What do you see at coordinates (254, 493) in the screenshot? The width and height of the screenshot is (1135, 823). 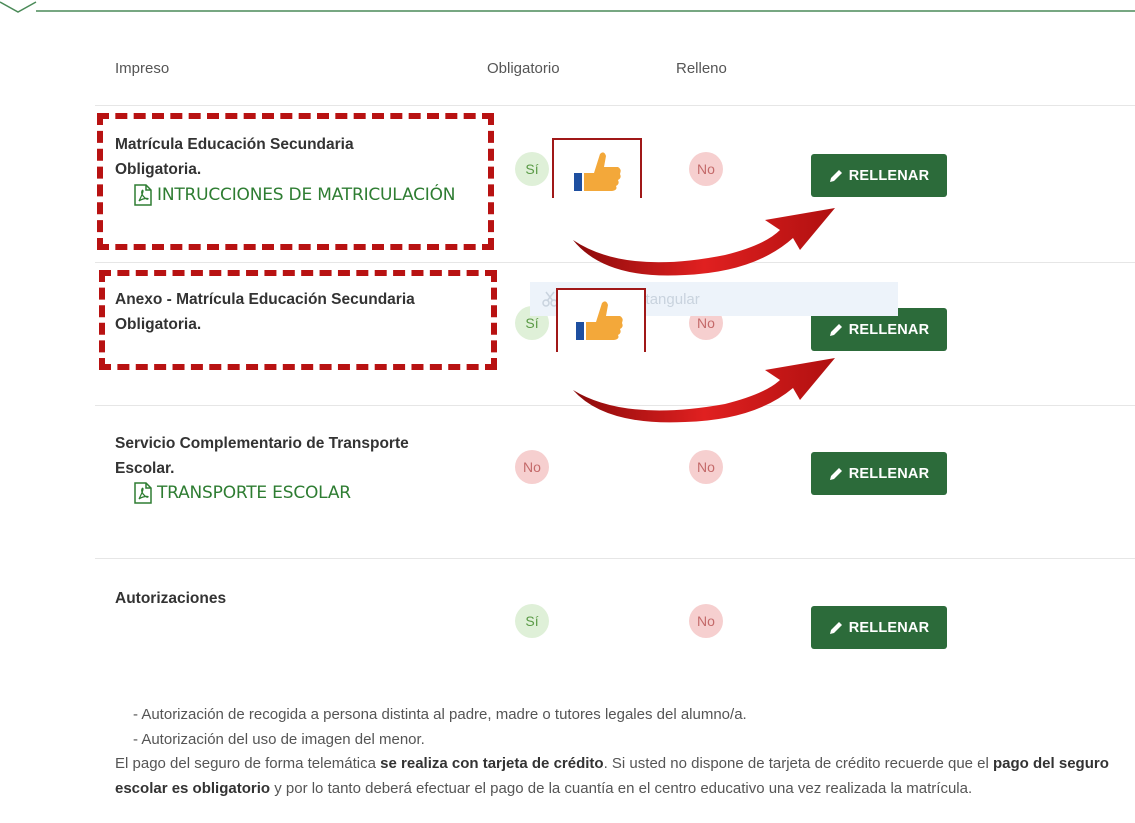 I see `transport-link-label: TRANSPORTE ESCOLAR` at bounding box center [254, 493].